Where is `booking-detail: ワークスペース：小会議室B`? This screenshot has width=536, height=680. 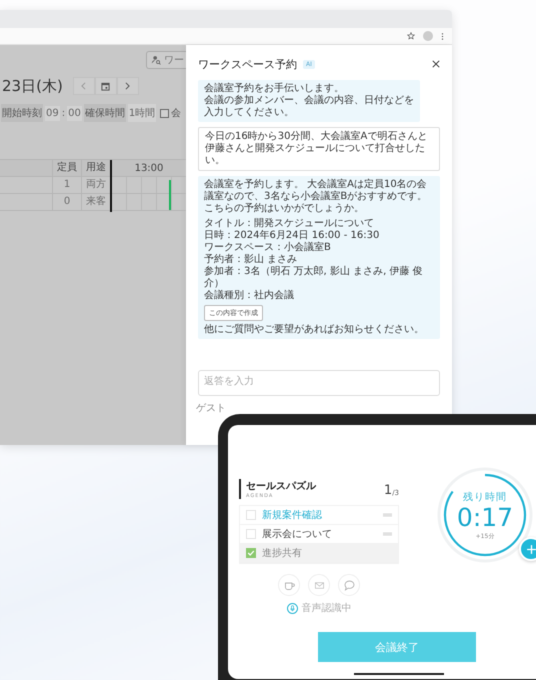
booking-detail: ワークスペース：小会議室B is located at coordinates (268, 248).